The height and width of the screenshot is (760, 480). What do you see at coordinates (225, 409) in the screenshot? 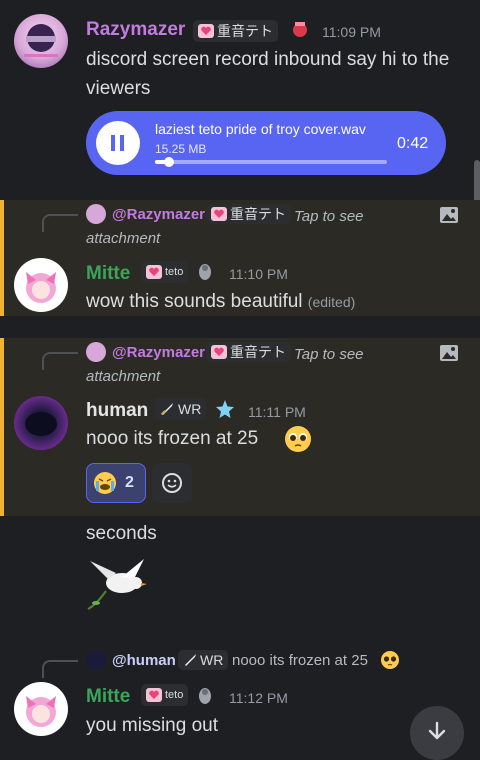
I see `star-badge-icon` at bounding box center [225, 409].